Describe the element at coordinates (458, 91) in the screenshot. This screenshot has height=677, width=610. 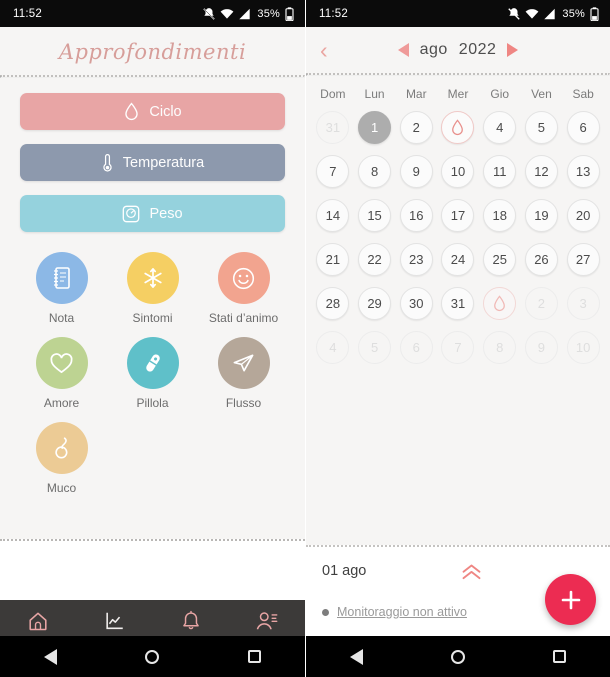
I see `weekday-header-row: Dom Lun Mar Mer Gio Ven Sab` at that location.